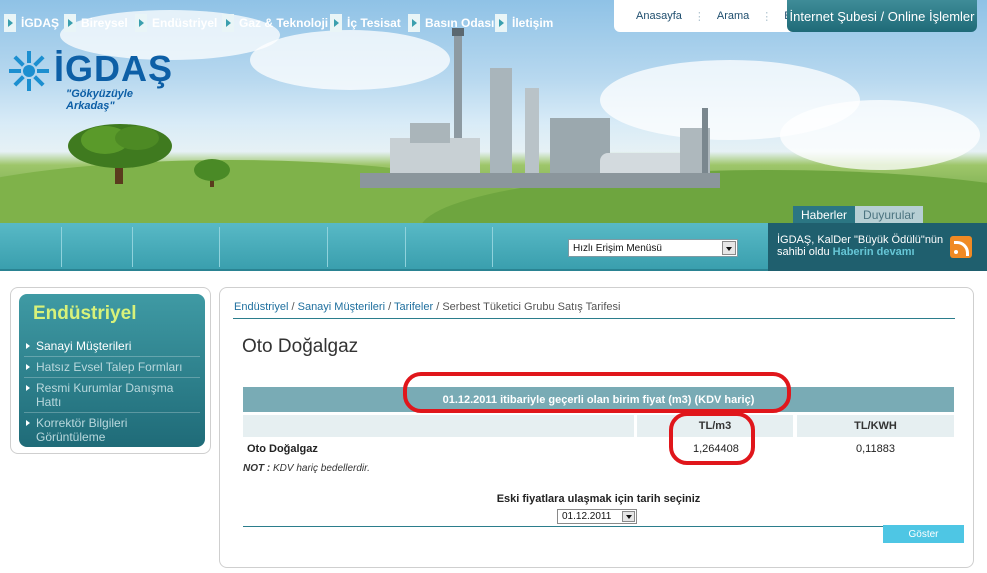 The width and height of the screenshot is (987, 573). I want to click on brand-slogan: "Gökyüzüyle Arkadaş", so click(99, 100).